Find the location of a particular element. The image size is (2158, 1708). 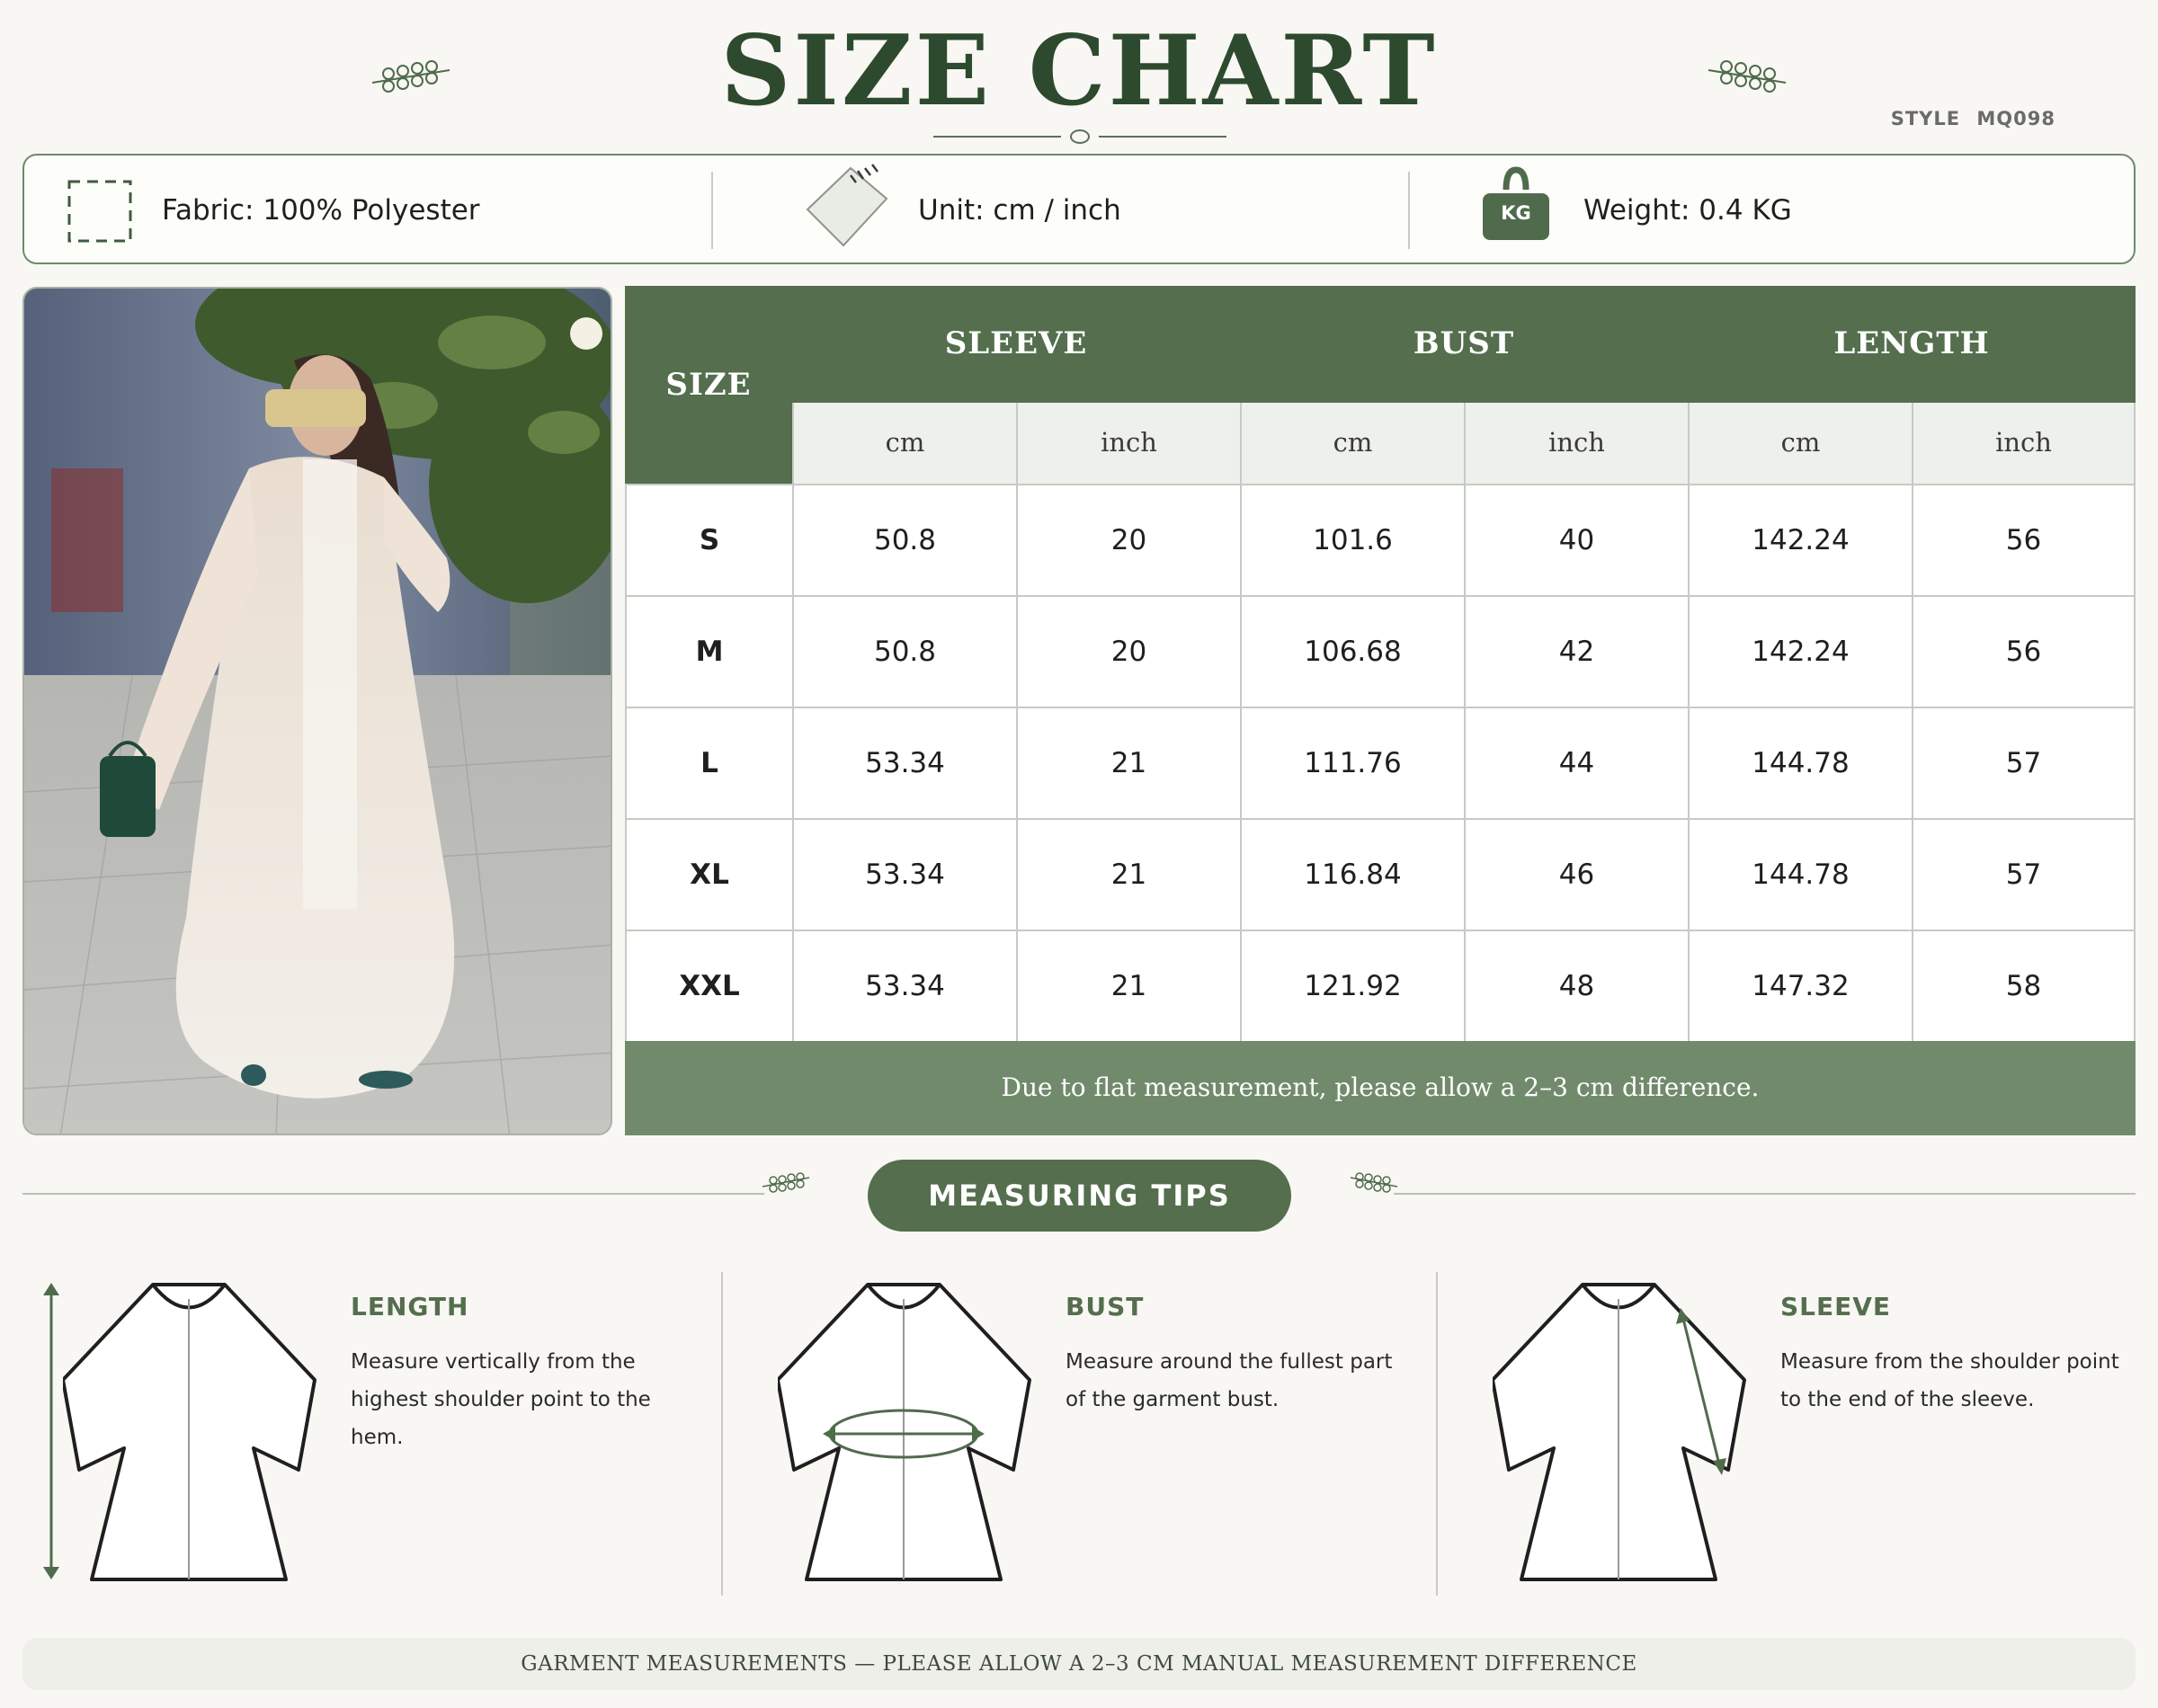

table-cell: 40 is located at coordinates (1576, 540).